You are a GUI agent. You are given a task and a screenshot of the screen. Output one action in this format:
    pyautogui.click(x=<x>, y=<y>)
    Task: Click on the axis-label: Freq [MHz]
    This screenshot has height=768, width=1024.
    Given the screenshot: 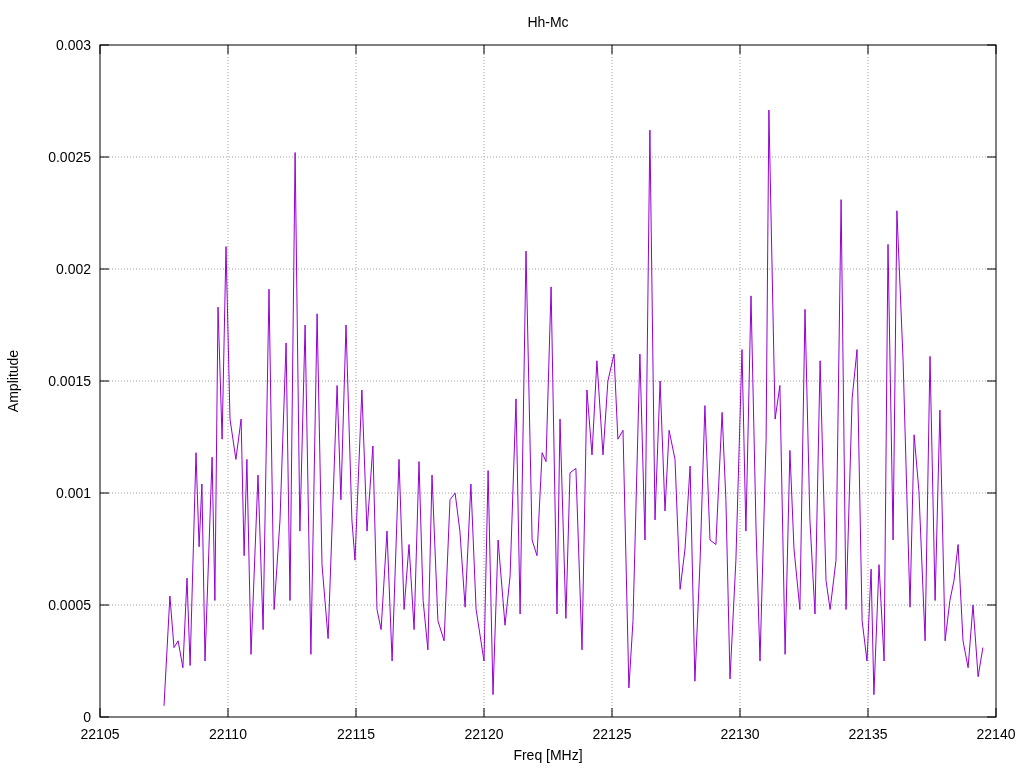 What is the action you would take?
    pyautogui.click(x=548, y=755)
    